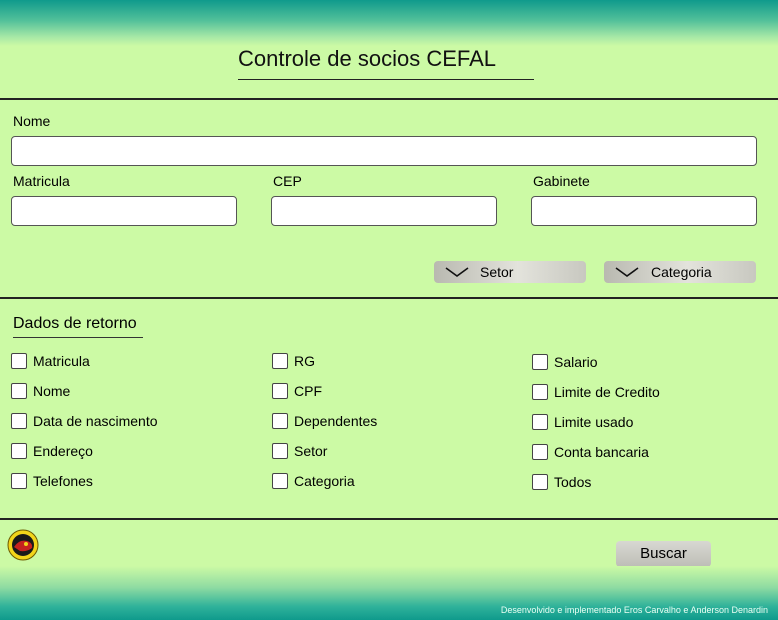  Describe the element at coordinates (78, 326) in the screenshot. I see `return-data-title: Dados de retorno` at that location.